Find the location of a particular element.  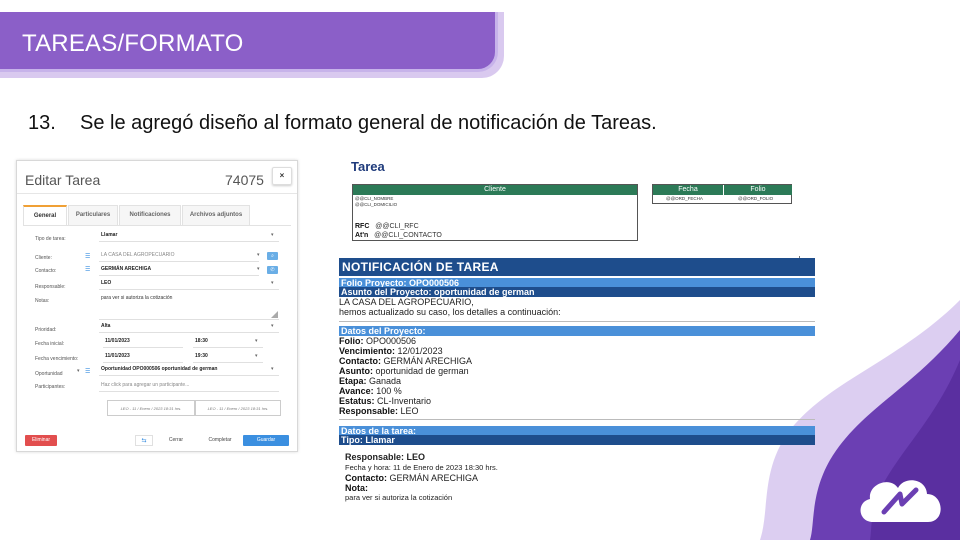

task-nota-label: Nota: is located at coordinates (356, 488).